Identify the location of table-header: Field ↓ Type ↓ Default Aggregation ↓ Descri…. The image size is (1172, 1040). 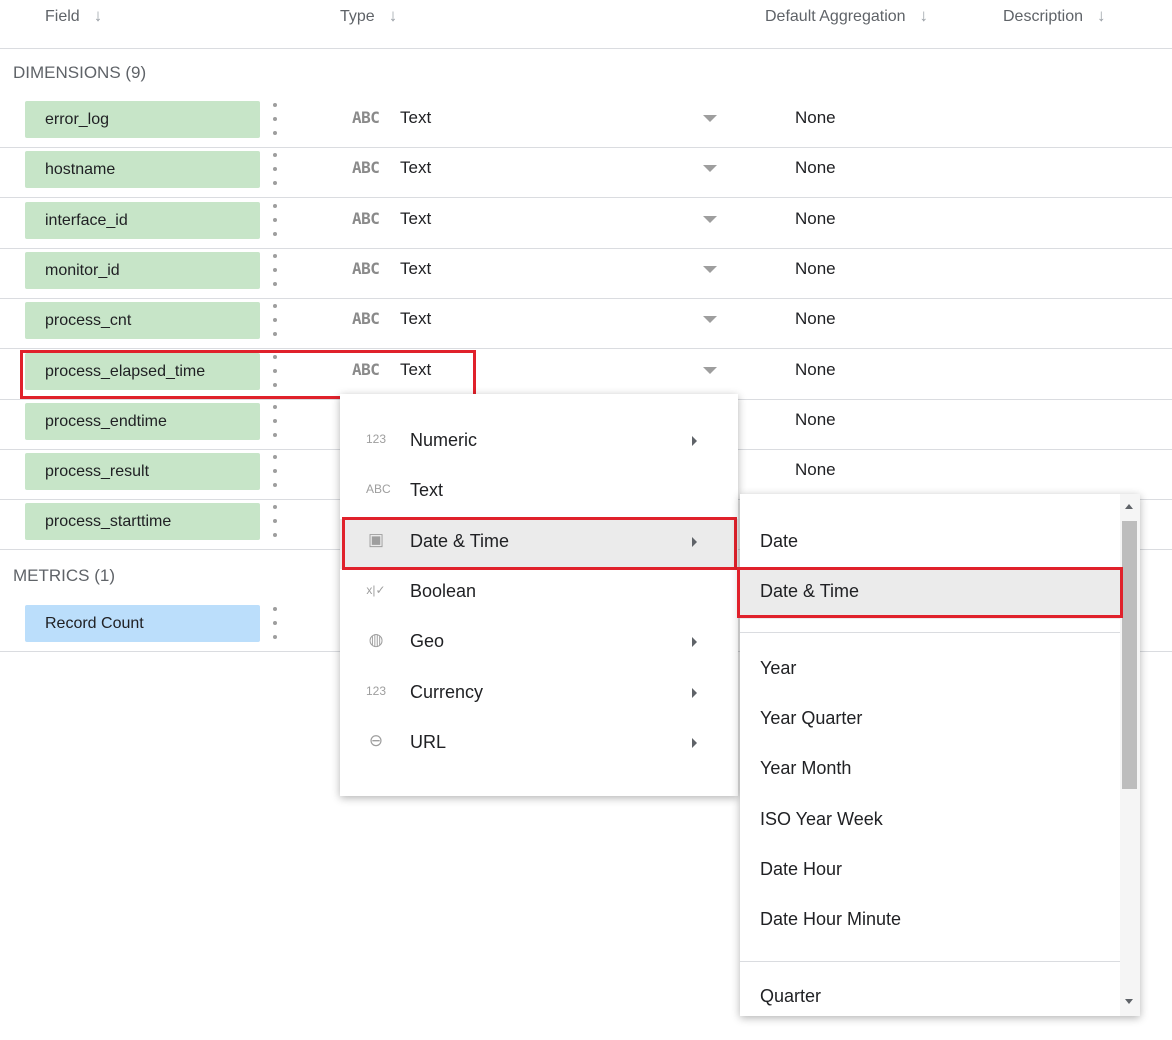
(586, 24).